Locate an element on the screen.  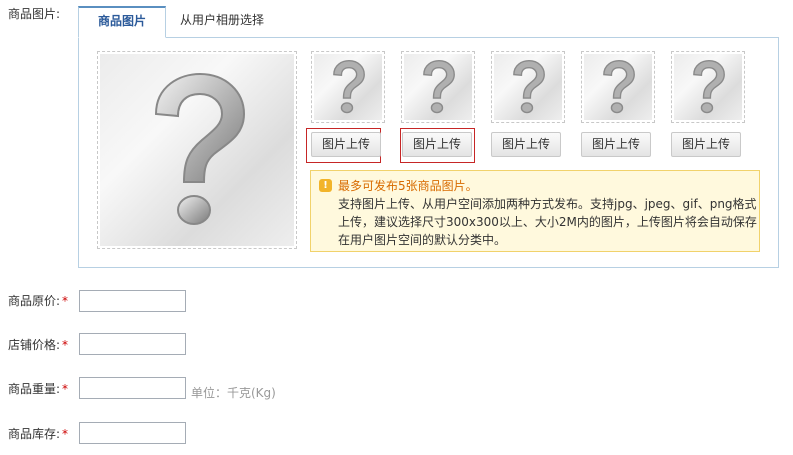
store-price-label: 店铺价格: * is located at coordinates (38, 344).